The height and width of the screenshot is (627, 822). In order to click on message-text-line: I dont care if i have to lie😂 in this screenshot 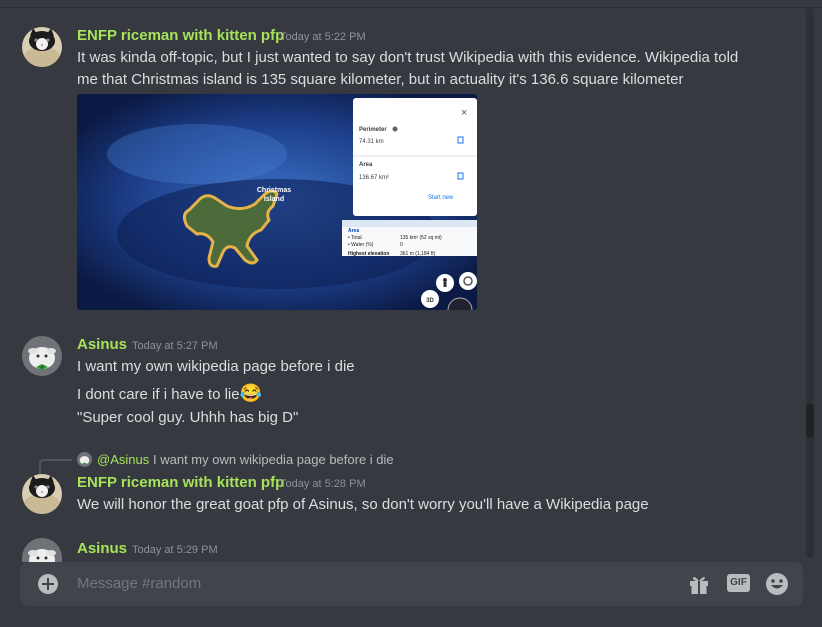, I will do `click(169, 393)`.